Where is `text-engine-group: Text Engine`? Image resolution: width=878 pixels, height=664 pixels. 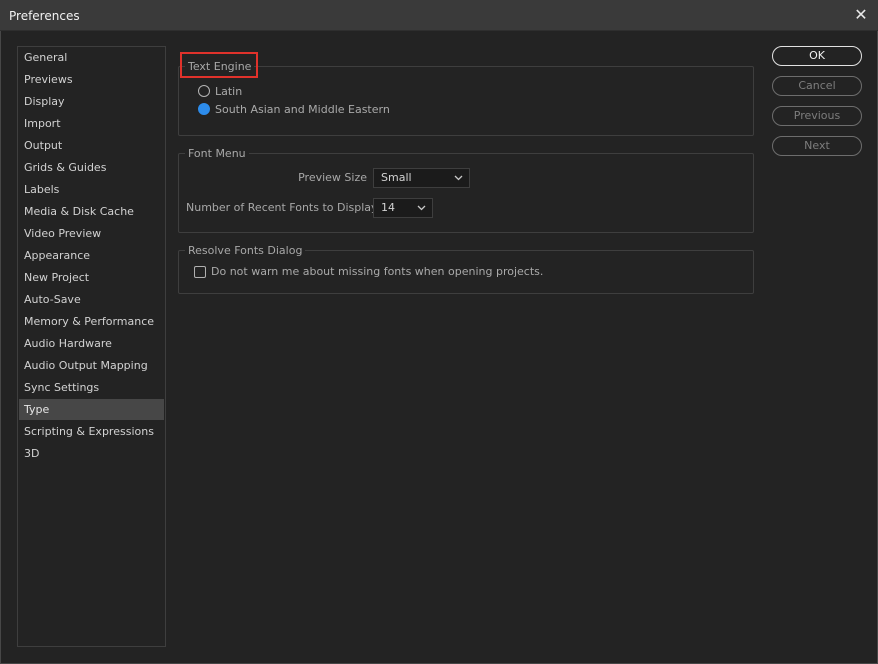
text-engine-group: Text Engine is located at coordinates (466, 97).